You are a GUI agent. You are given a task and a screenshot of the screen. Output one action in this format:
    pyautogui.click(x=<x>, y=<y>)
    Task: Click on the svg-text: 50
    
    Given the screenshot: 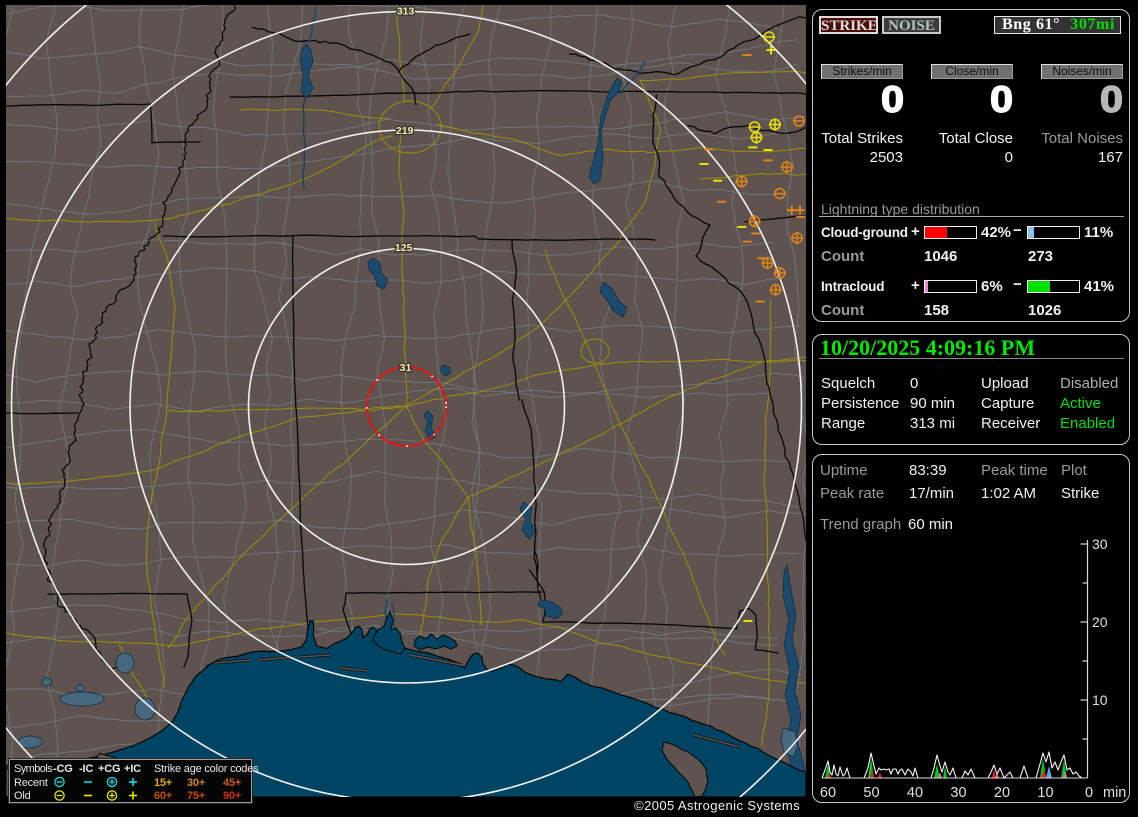 What is the action you would take?
    pyautogui.click(x=871, y=793)
    